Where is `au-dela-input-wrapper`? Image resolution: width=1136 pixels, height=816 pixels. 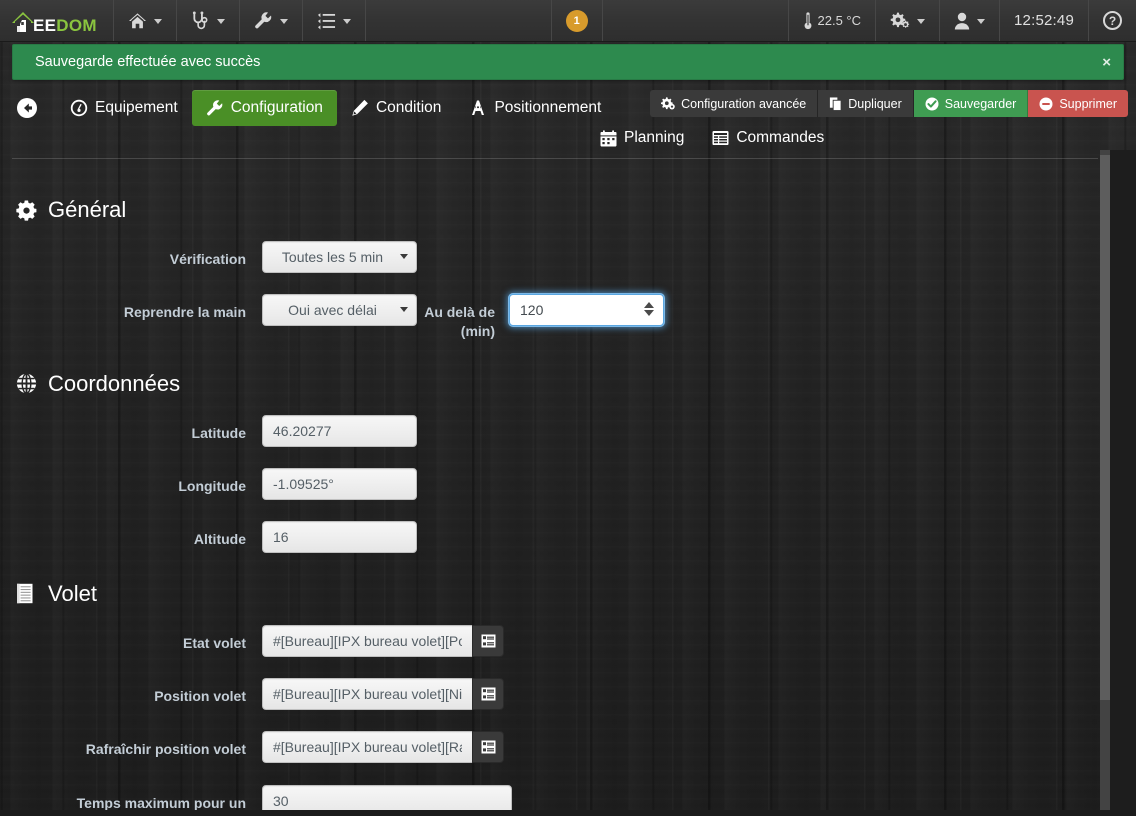 au-dela-input-wrapper is located at coordinates (586, 310).